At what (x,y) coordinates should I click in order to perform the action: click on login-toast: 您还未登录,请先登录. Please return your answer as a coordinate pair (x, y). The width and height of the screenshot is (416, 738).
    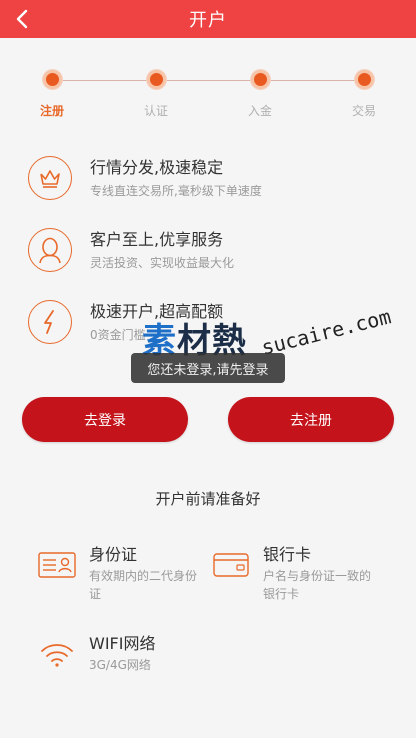
    Looking at the image, I should click on (208, 368).